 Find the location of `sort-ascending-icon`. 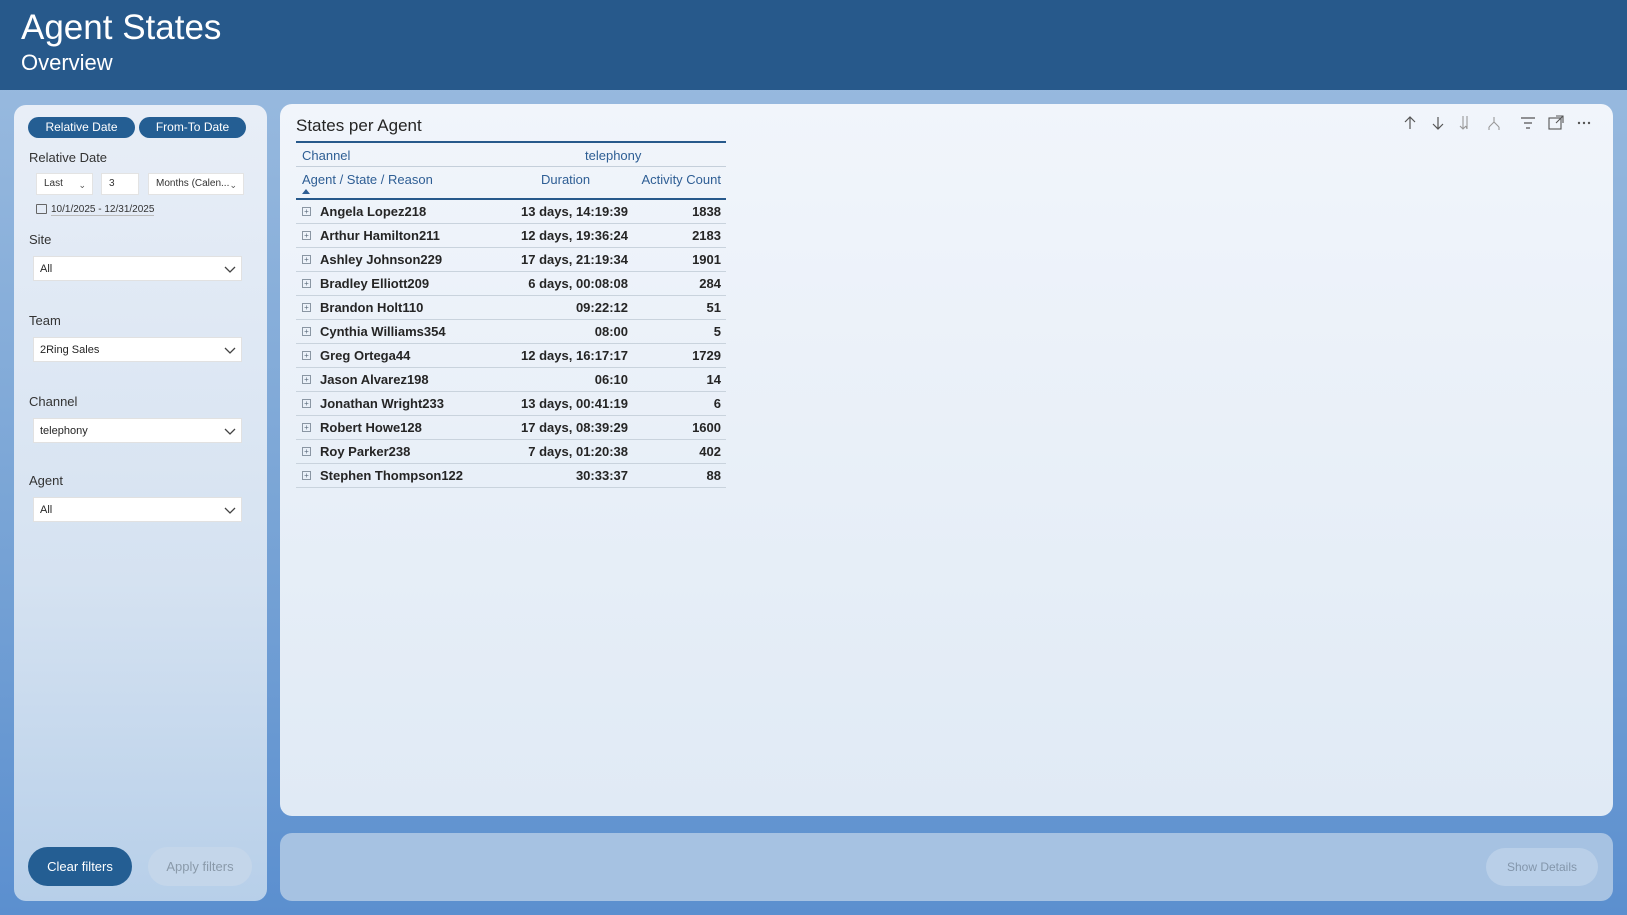

sort-ascending-icon is located at coordinates (306, 191).